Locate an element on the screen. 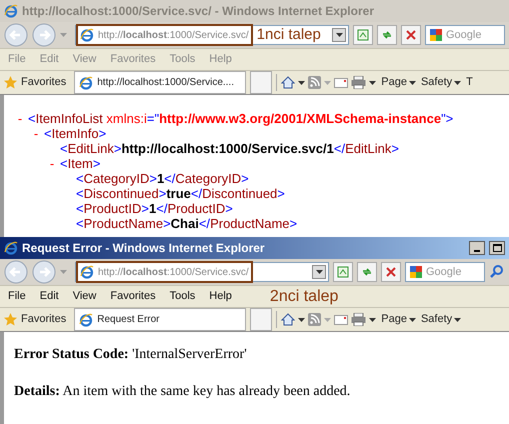 This screenshot has height=424, width=509. menu-item: Favorites is located at coordinates (133, 296).